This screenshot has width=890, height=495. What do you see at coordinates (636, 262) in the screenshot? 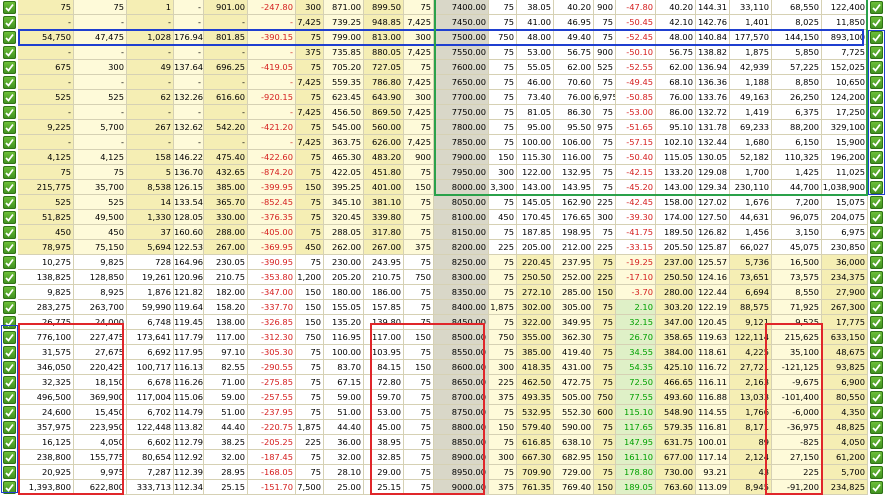
I see `table-cell: -19.25` at bounding box center [636, 262].